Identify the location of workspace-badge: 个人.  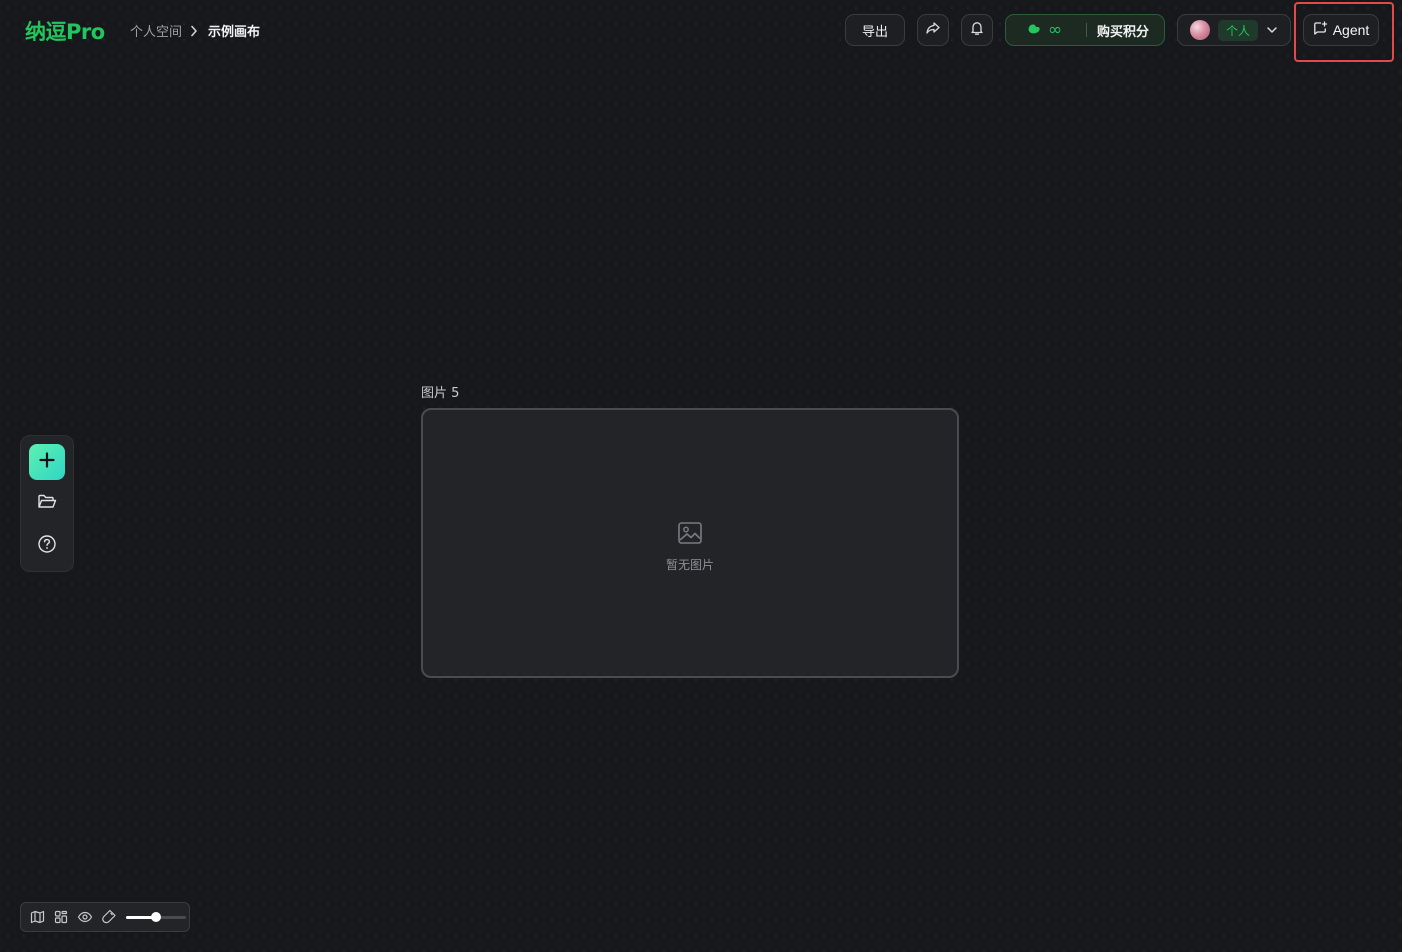
(1238, 30).